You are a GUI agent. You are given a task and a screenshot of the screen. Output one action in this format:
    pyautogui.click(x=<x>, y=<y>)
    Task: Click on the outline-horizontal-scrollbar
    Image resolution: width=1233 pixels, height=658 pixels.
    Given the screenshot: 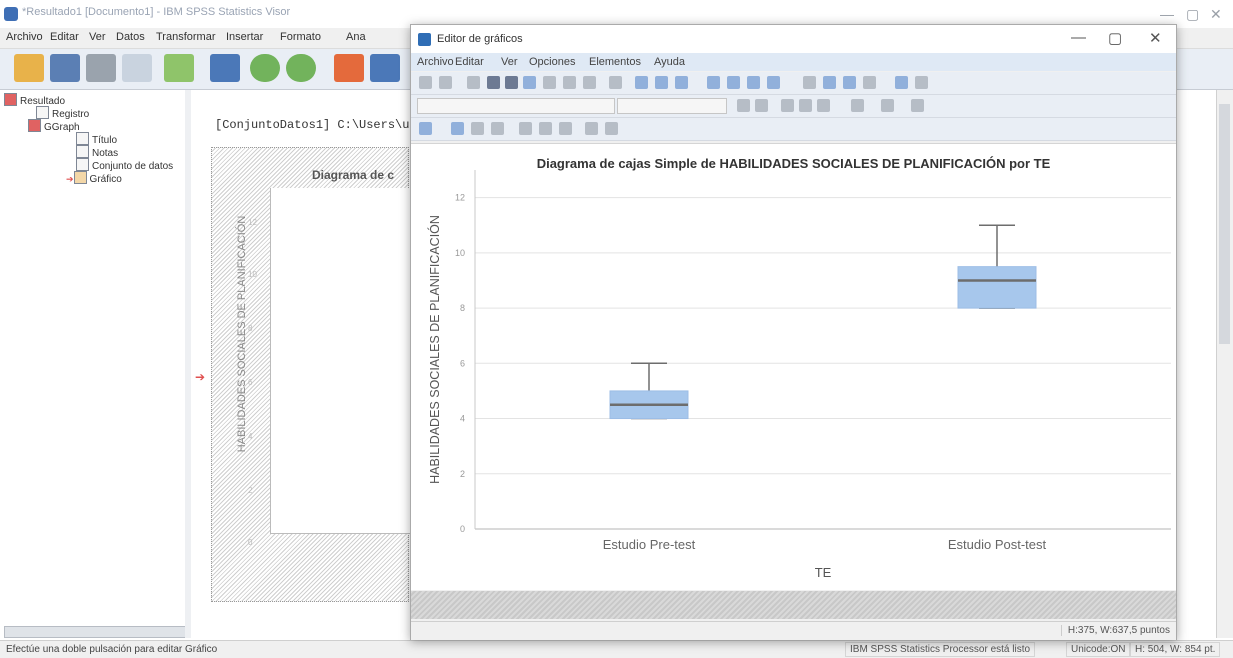 What is the action you would take?
    pyautogui.click(x=95, y=632)
    